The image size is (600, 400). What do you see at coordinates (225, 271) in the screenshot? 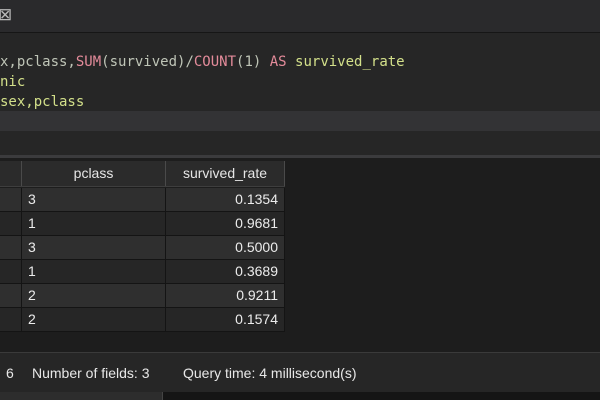
I see `cell-survived-rate: 0.3689` at bounding box center [225, 271].